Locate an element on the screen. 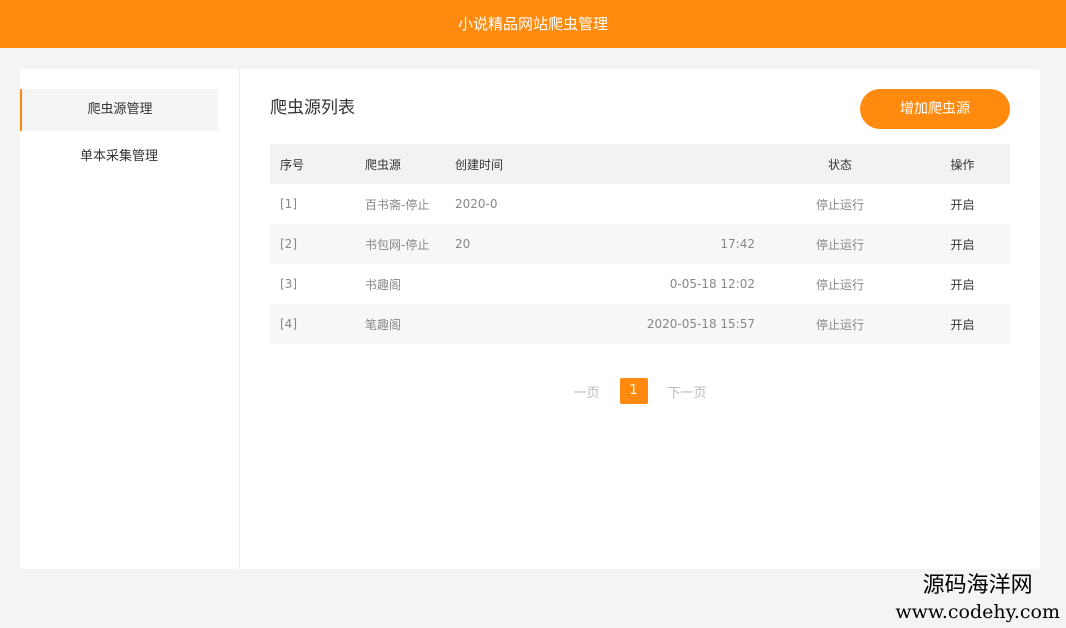  table-row: [4] 笔趣阁 2020-05-18 15:57 停止运行 开启 is located at coordinates (640, 324).